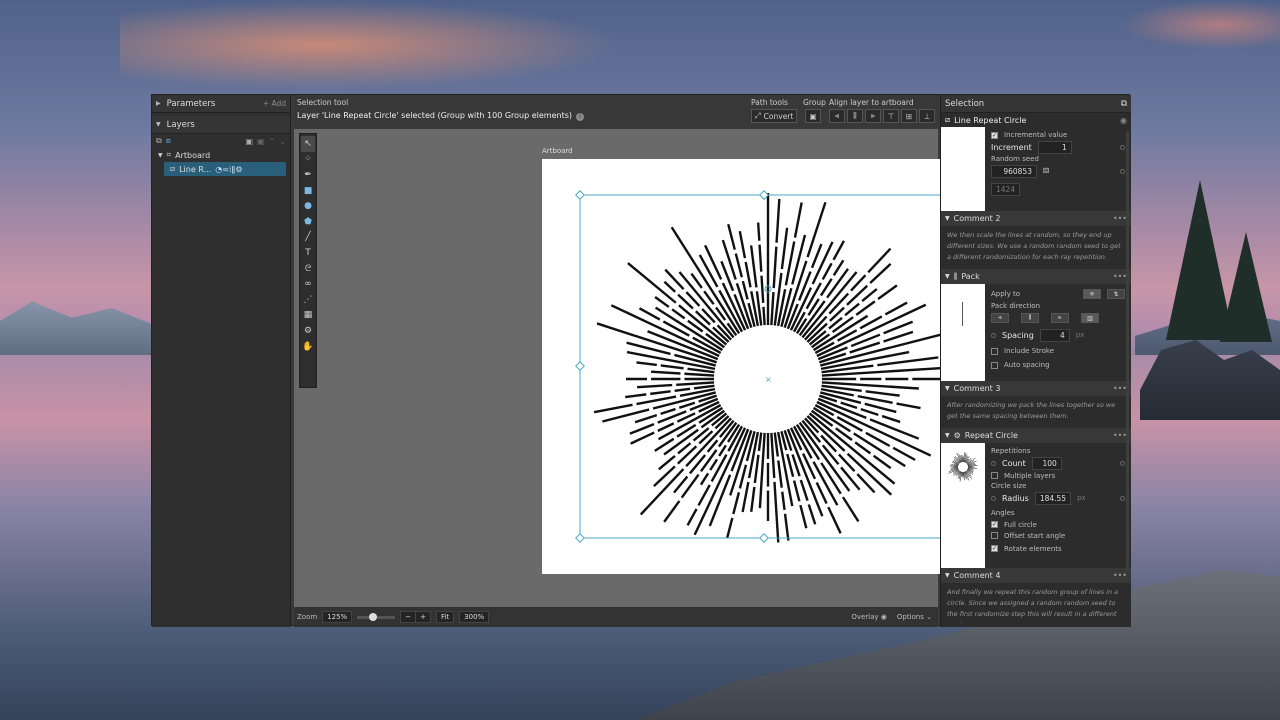  I want to click on gear-tool-icon: ⚙, so click(308, 331).